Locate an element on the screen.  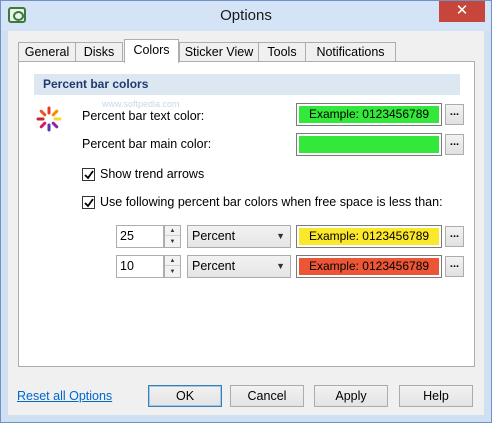
threshold-2-swatch: Example: 0123456789 is located at coordinates (369, 266).